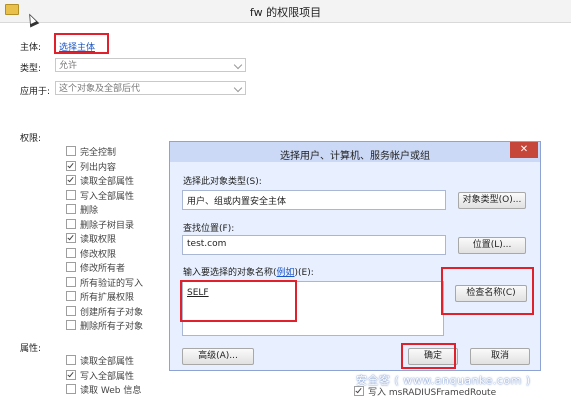 The height and width of the screenshot is (400, 571). I want to click on checkbox-row: 删除子树目录, so click(104, 225).